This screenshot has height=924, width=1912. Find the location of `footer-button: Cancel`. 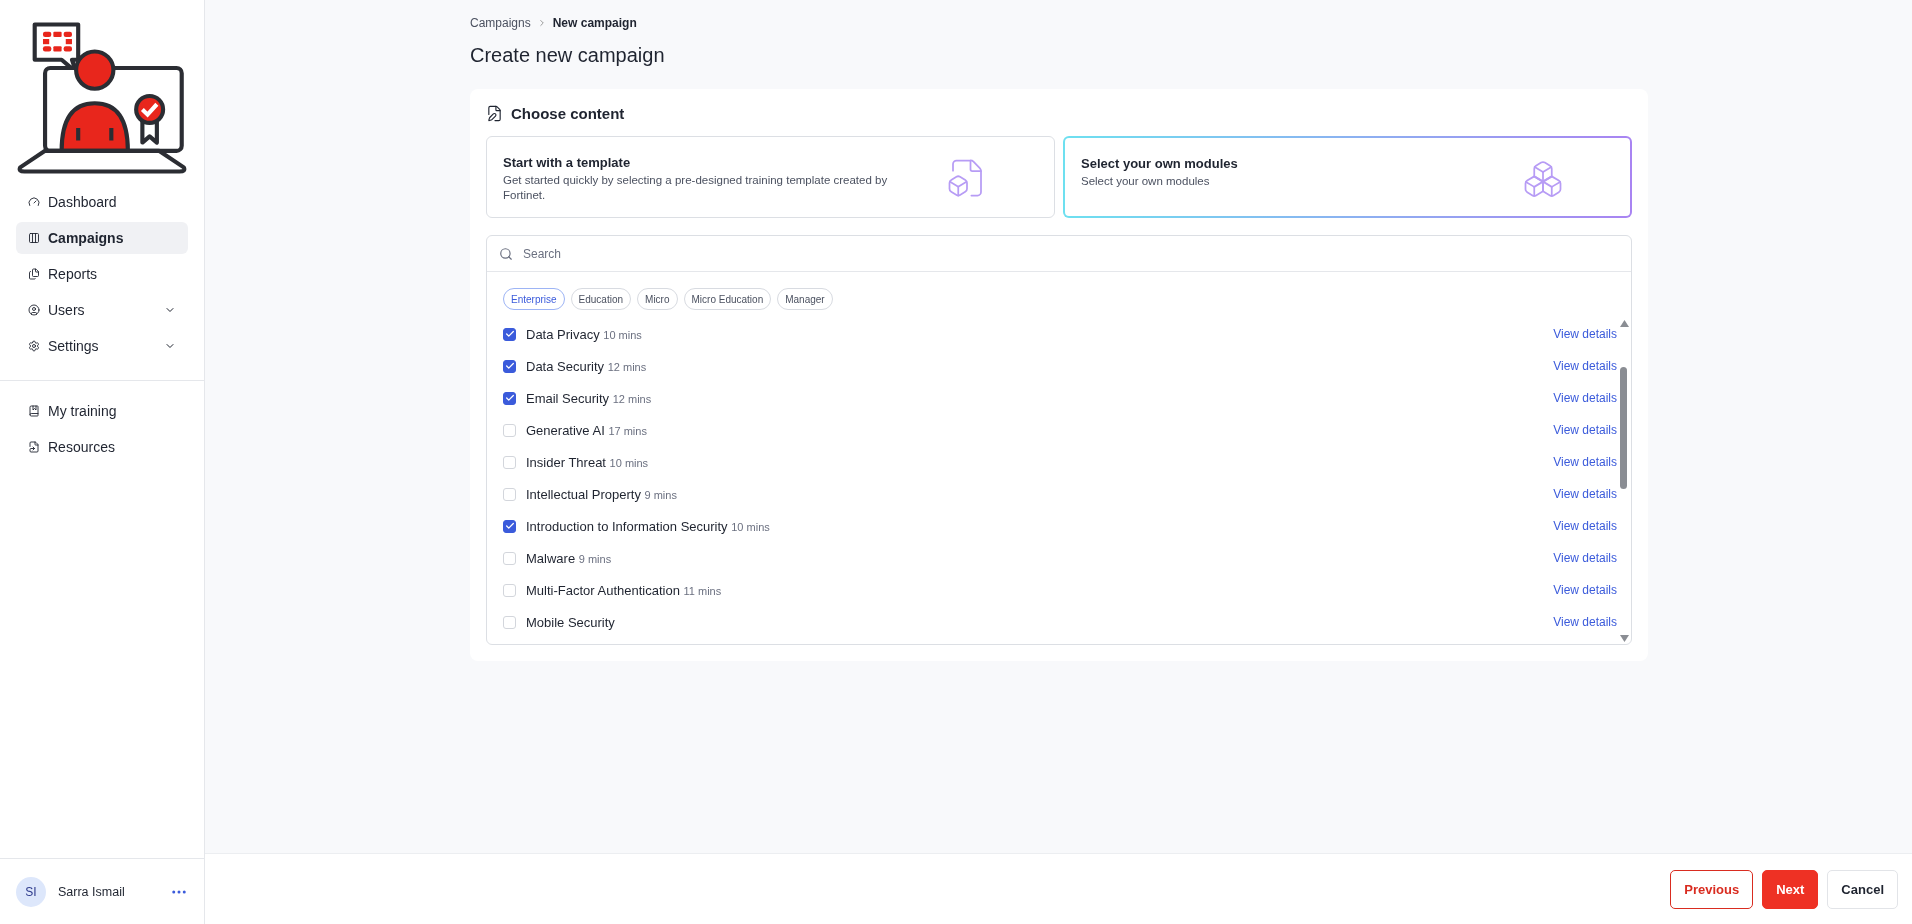

footer-button: Cancel is located at coordinates (1862, 889).